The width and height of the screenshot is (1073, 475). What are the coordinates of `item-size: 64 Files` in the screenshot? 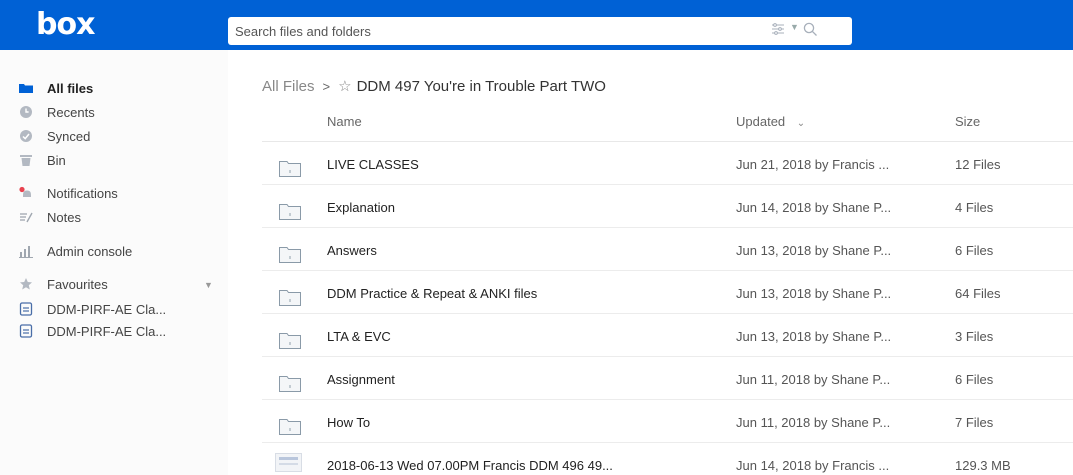 It's located at (978, 293).